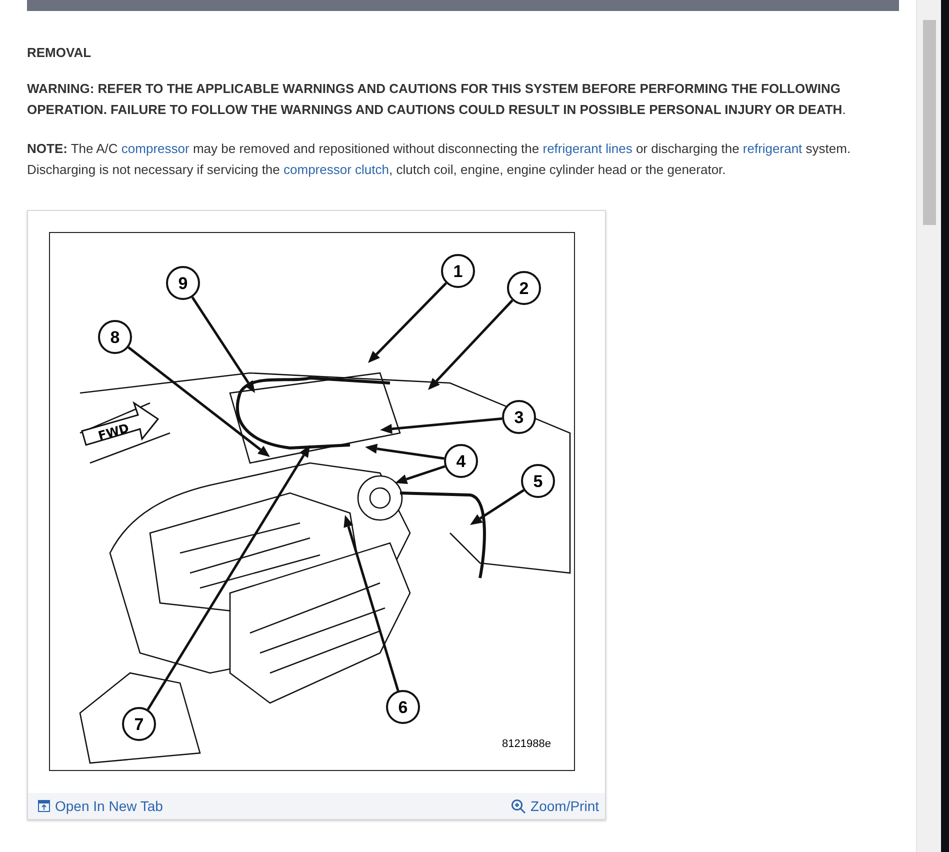 This screenshot has height=852, width=949. Describe the element at coordinates (526, 744) in the screenshot. I see `figure-id: 8121988e` at that location.